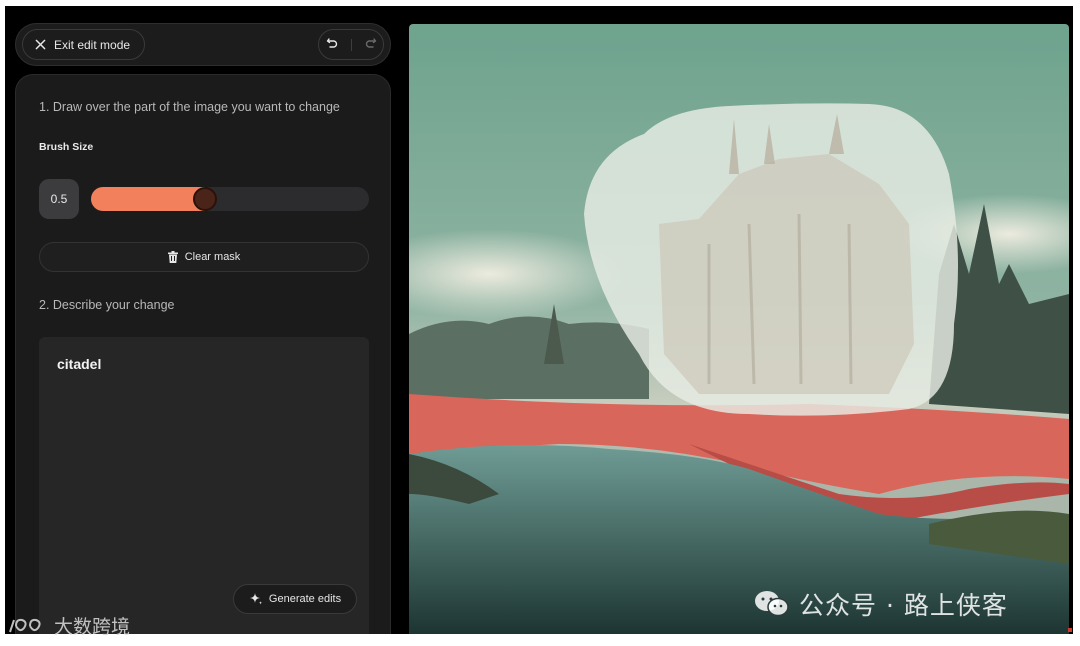 The height and width of the screenshot is (646, 1080). I want to click on brush-size-value: 0.5, so click(59, 199).